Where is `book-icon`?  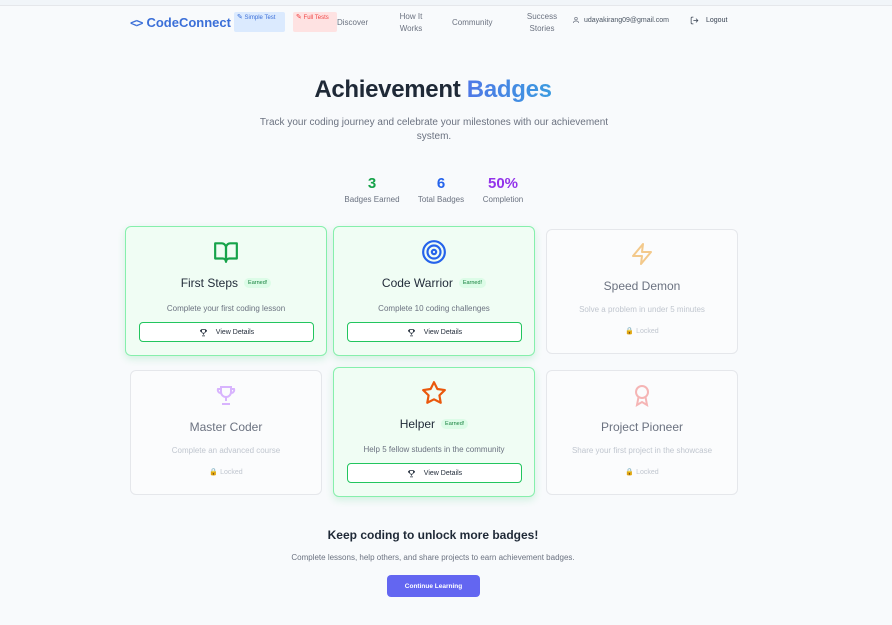
book-icon is located at coordinates (226, 252).